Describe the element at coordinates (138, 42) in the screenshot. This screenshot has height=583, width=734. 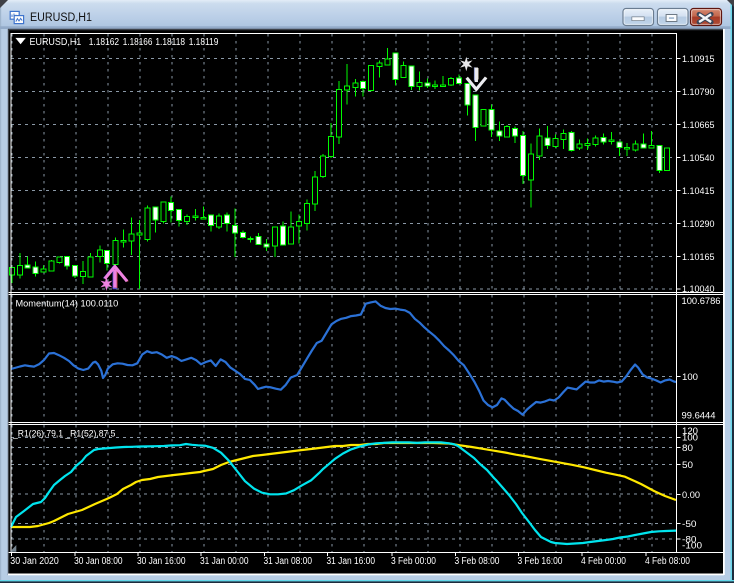
I see `svg-text: 1.18166` at that location.